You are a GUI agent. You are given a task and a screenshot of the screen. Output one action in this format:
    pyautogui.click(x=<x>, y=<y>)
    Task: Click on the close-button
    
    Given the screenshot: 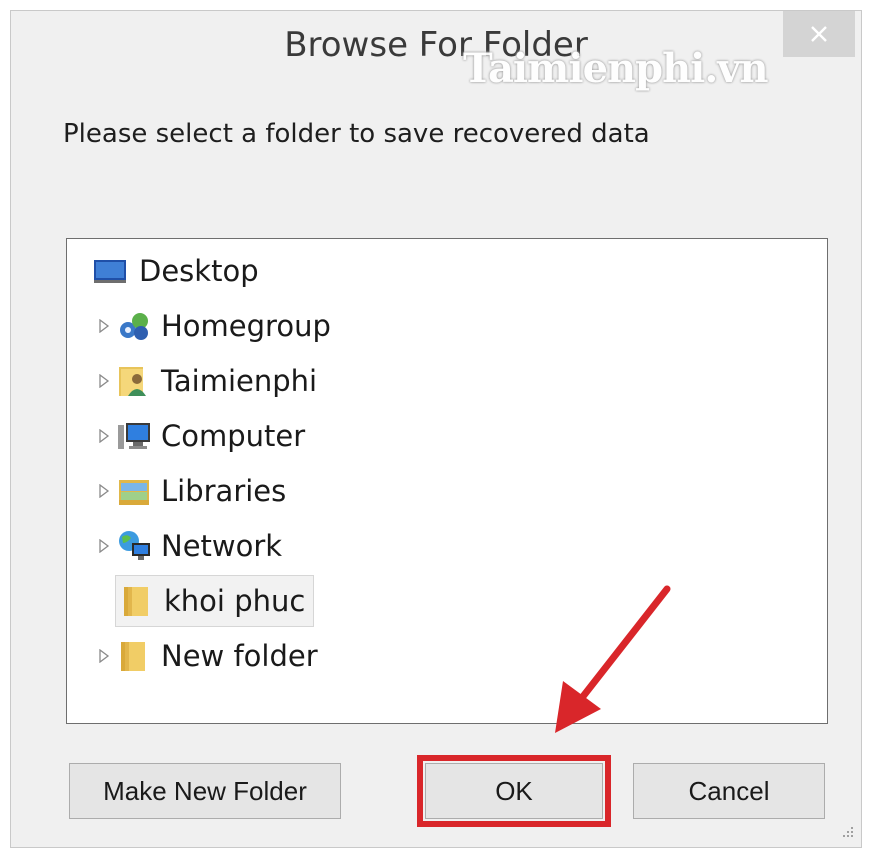 What is the action you would take?
    pyautogui.click(x=819, y=34)
    